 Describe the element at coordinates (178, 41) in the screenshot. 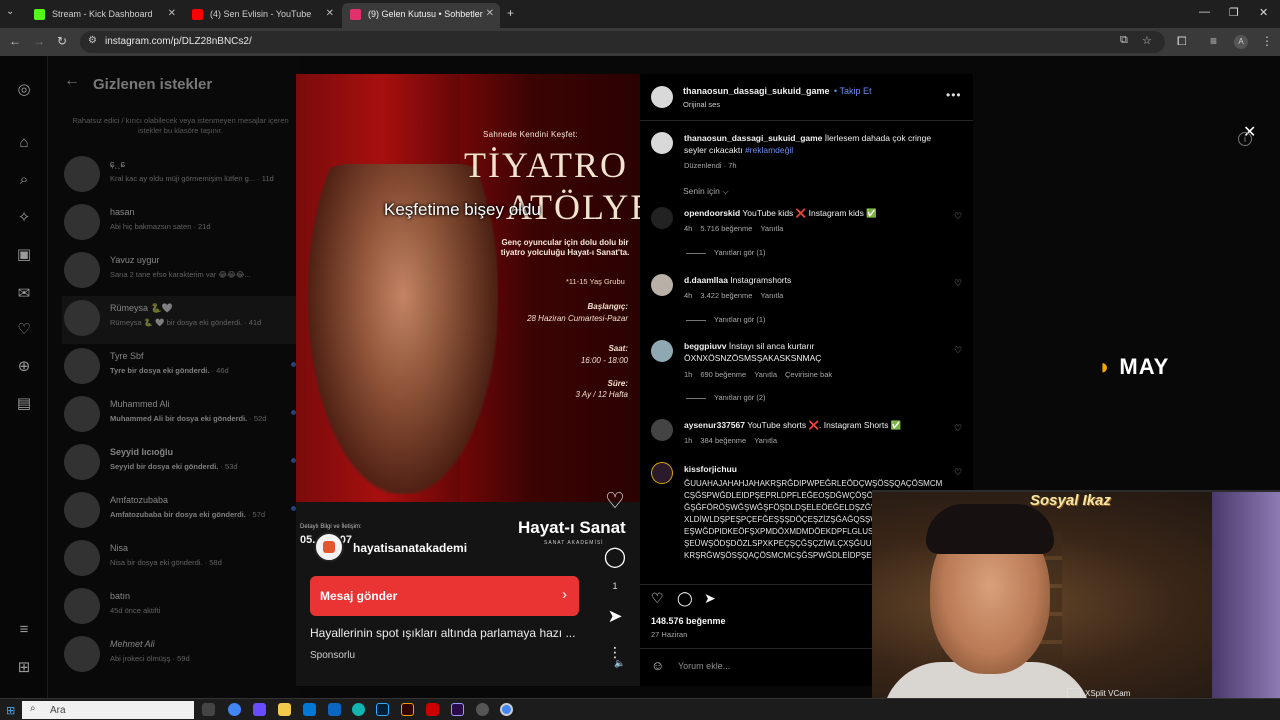

I see `url-text: instagram.com/p/DLZ28nBNCs2/` at that location.